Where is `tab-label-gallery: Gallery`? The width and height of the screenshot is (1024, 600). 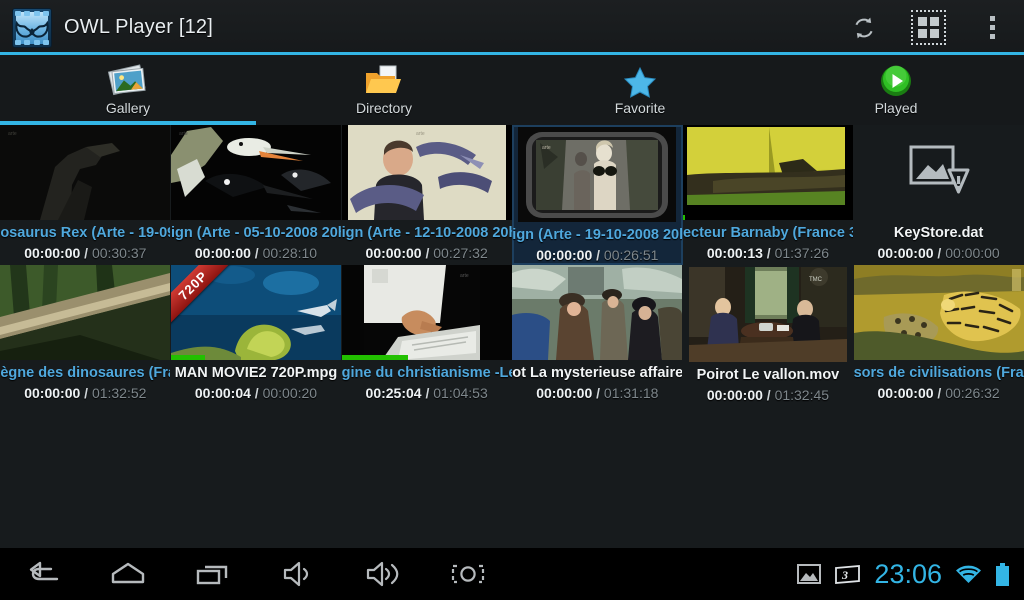
tab-label-gallery: Gallery is located at coordinates (128, 108).